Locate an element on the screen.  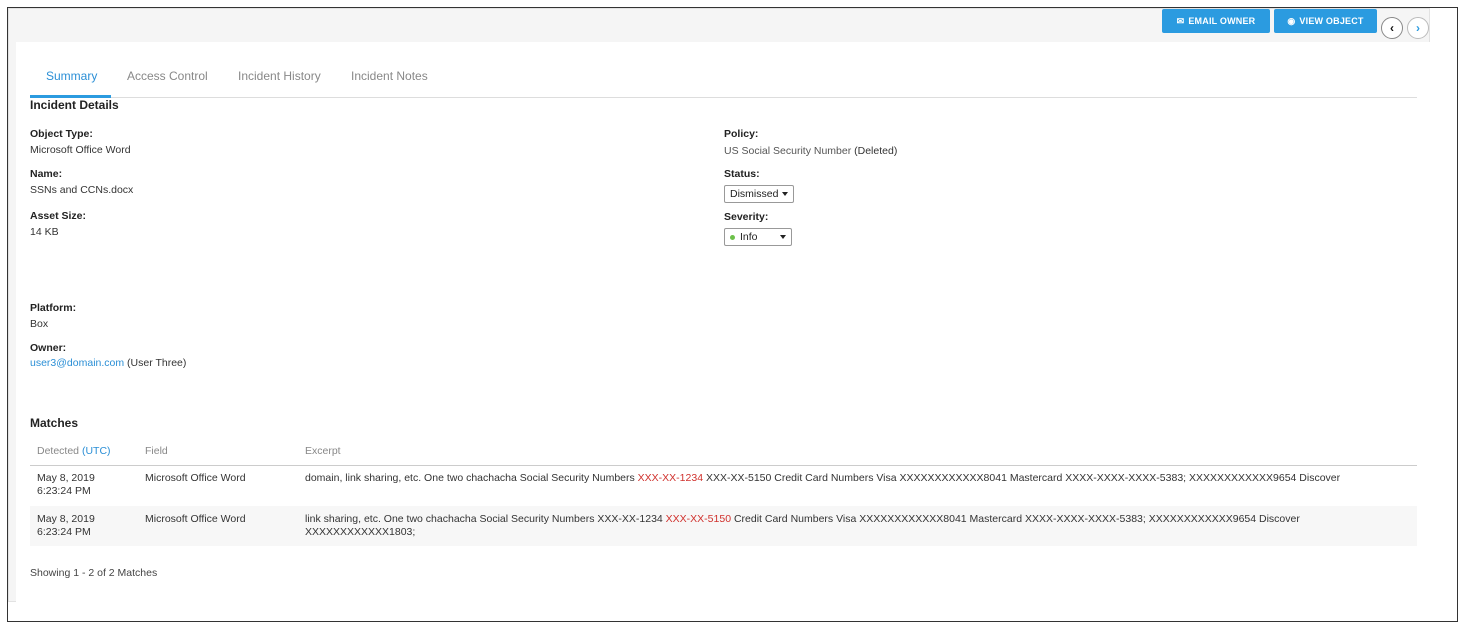
view-object-label: VIEW OBJECT is located at coordinates (1331, 21).